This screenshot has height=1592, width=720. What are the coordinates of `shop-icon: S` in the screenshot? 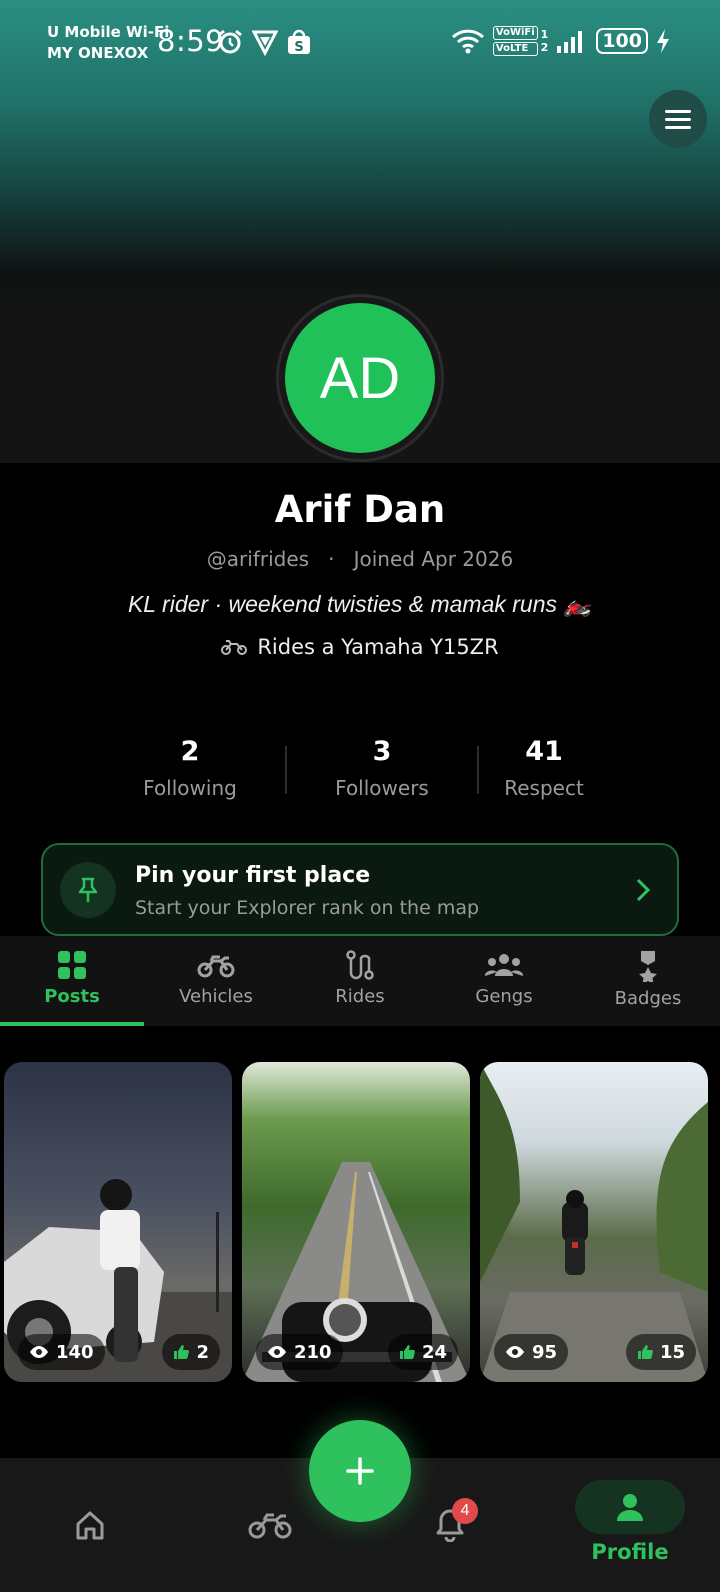 It's located at (299, 42).